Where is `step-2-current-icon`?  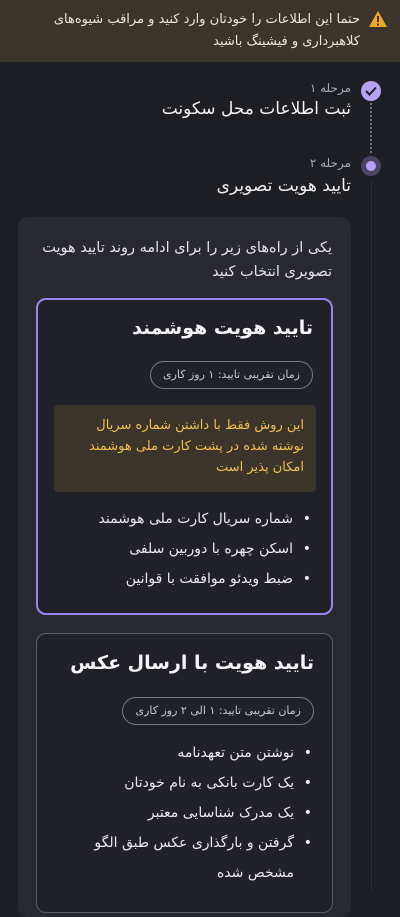
step-2-current-icon is located at coordinates (371, 166).